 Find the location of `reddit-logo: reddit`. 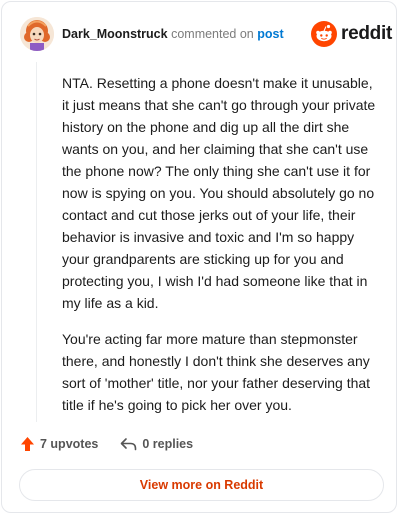

reddit-logo: reddit is located at coordinates (351, 34).